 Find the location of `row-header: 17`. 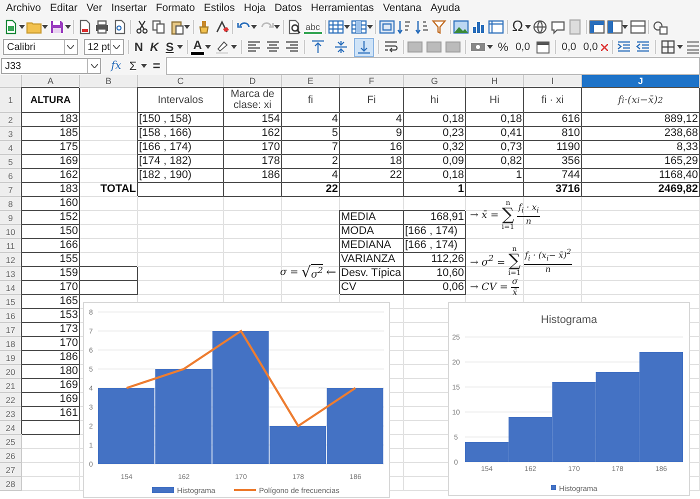

row-header: 17 is located at coordinates (11, 330).